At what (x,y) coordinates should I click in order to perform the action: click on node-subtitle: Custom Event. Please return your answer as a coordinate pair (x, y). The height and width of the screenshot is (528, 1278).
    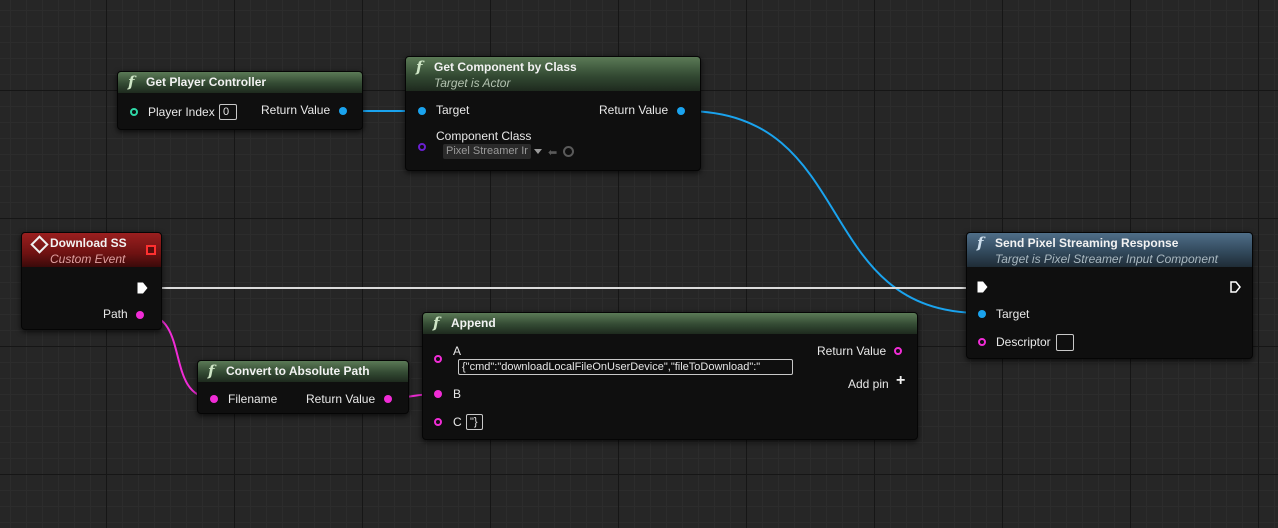
    Looking at the image, I should click on (88, 259).